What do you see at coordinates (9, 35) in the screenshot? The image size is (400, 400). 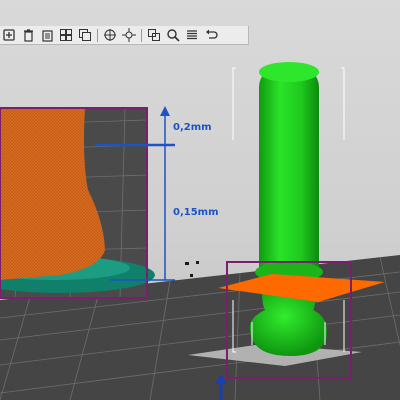 I see `add-icon` at bounding box center [9, 35].